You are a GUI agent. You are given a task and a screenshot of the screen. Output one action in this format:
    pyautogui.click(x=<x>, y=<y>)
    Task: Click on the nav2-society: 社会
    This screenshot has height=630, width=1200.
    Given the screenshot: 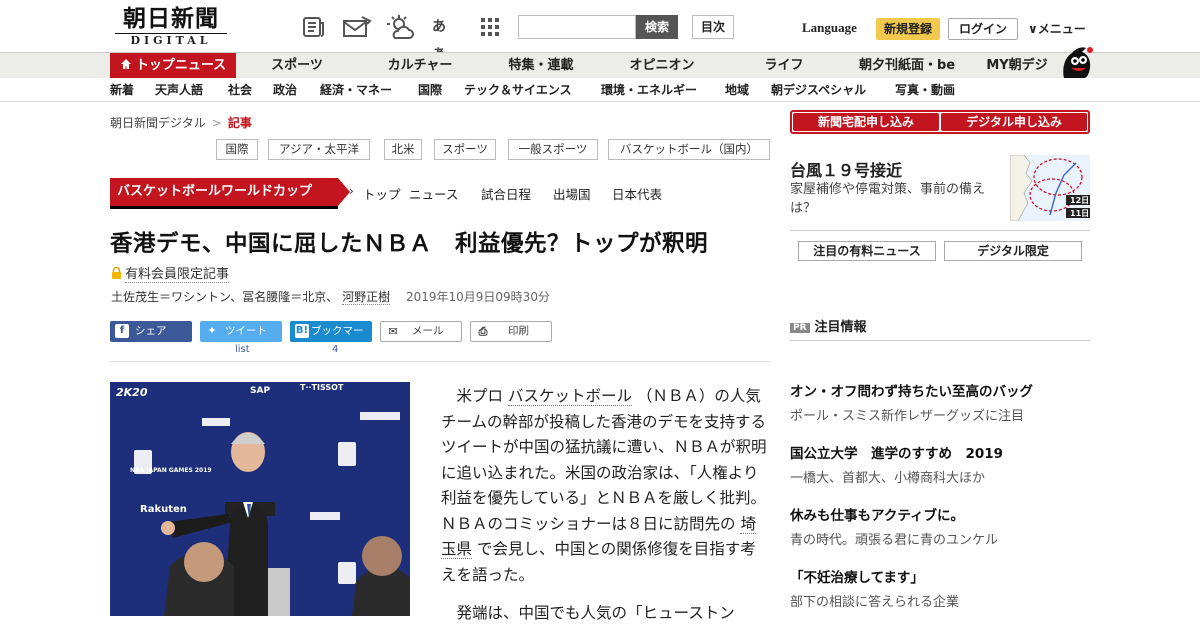 What is the action you would take?
    pyautogui.click(x=240, y=90)
    